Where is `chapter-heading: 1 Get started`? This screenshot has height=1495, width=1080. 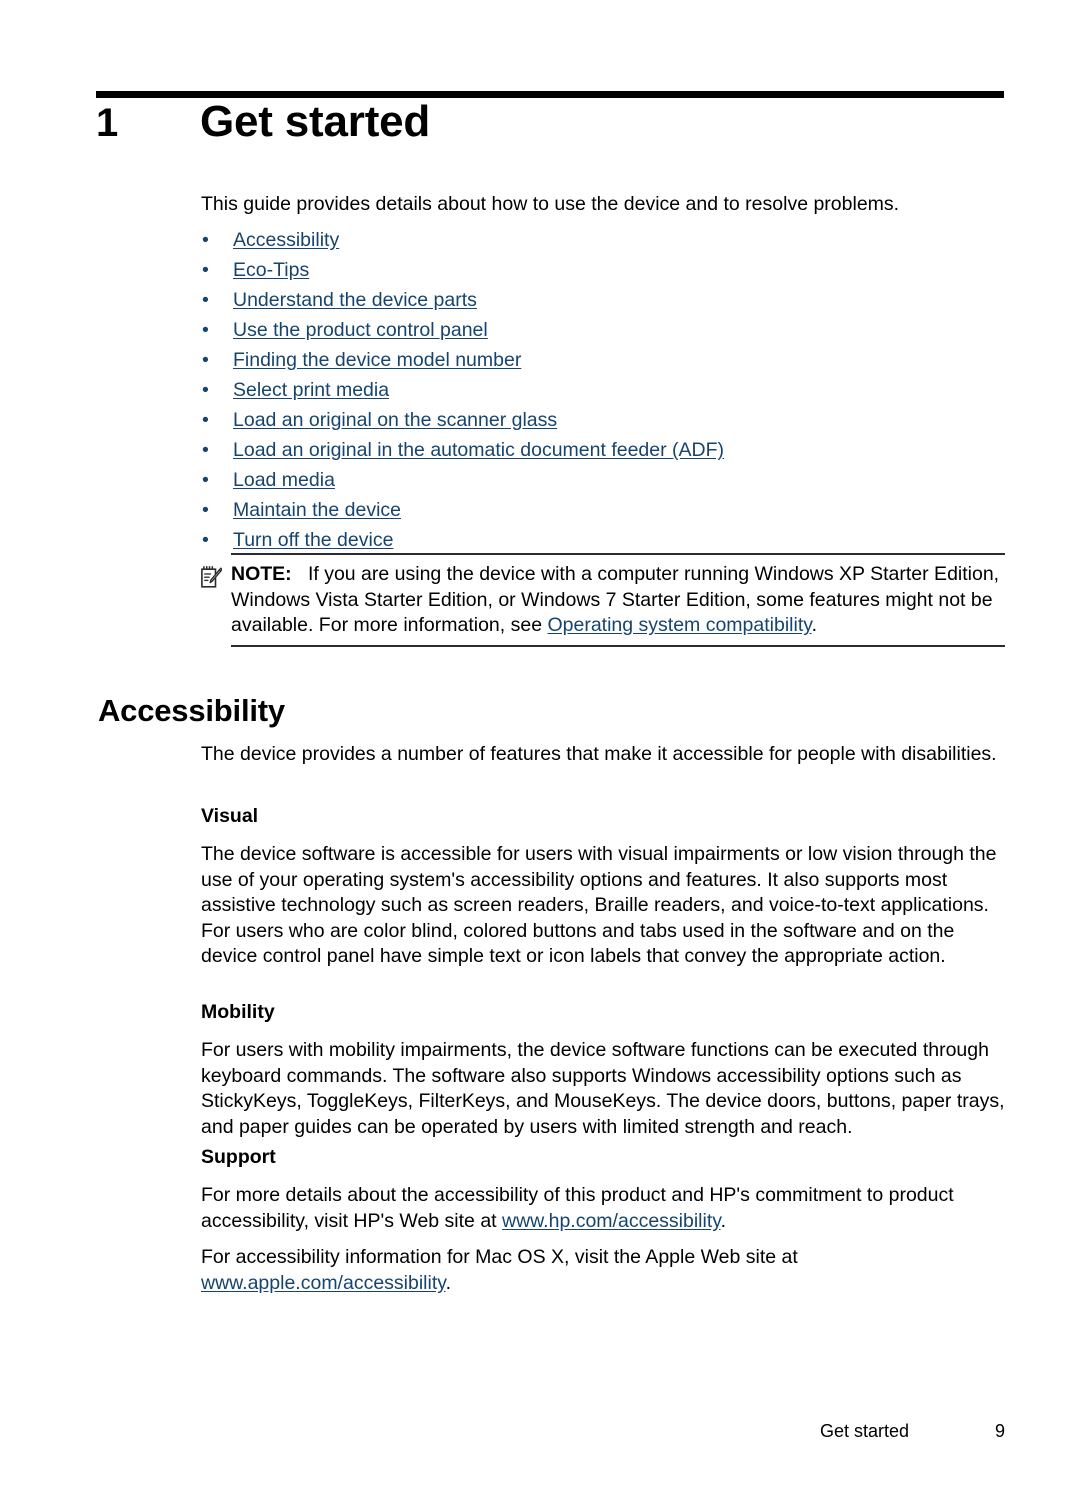
chapter-heading: 1 Get started is located at coordinates (550, 122).